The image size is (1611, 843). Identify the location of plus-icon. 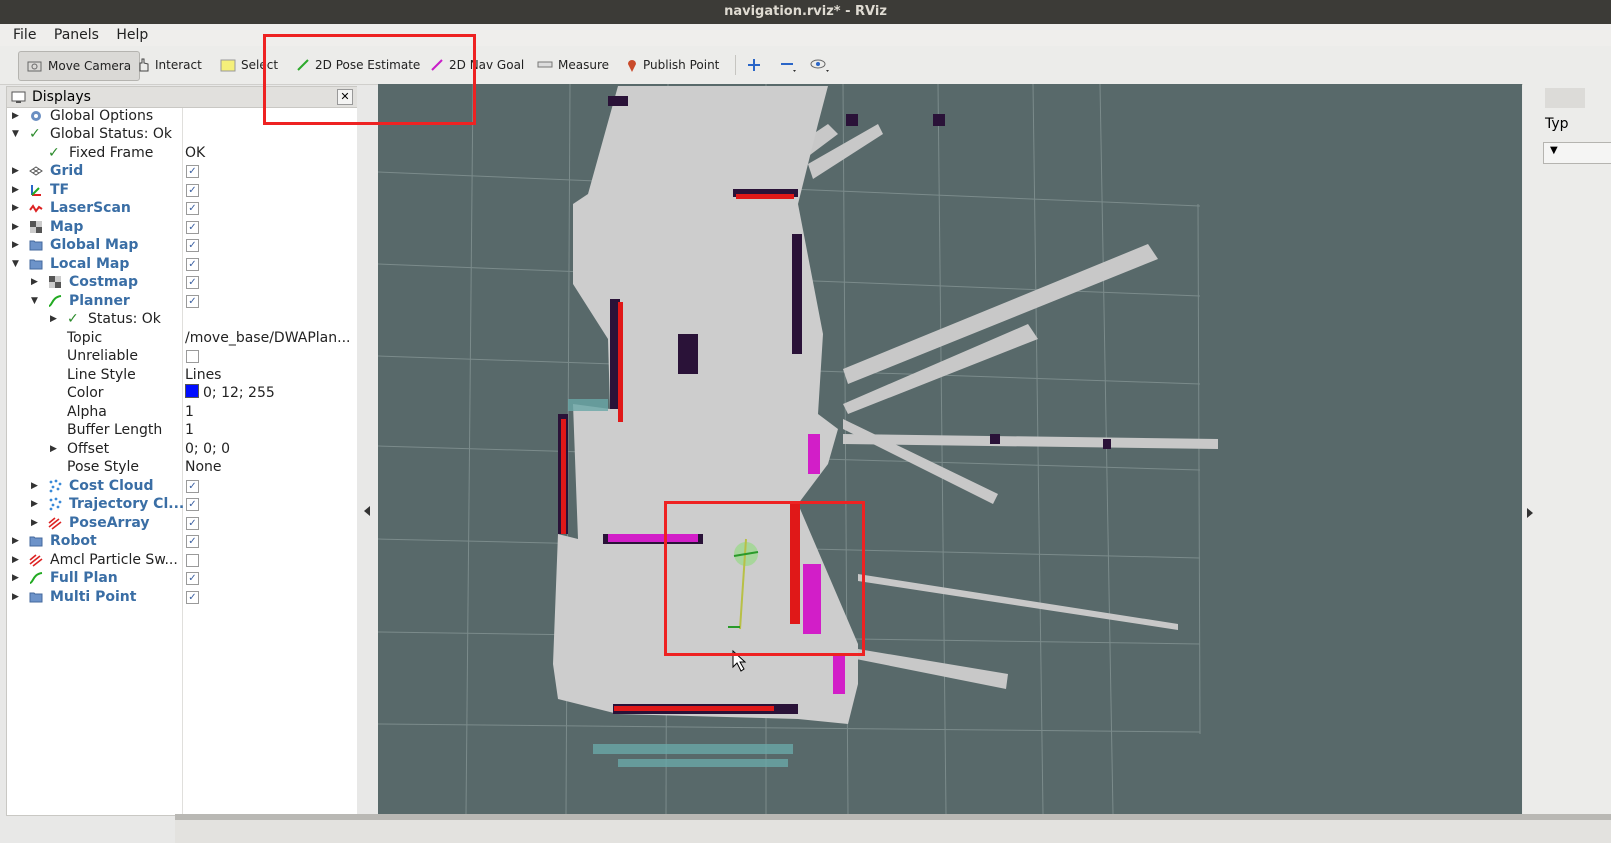
(754, 65).